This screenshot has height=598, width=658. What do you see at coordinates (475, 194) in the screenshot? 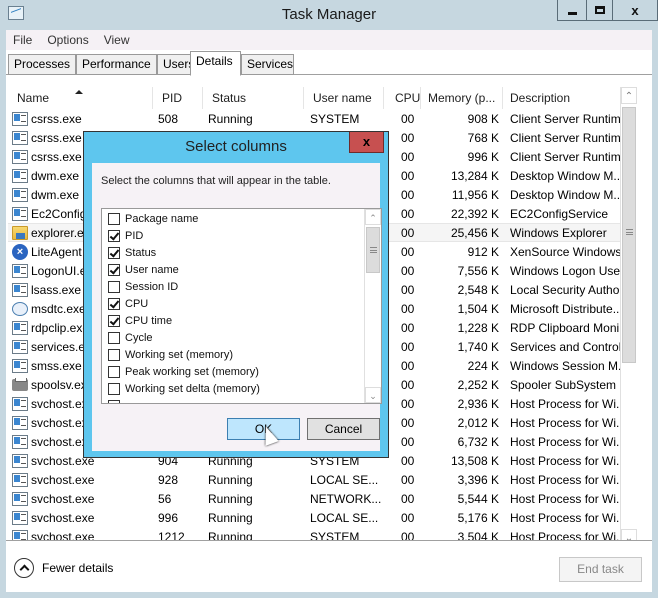
I see `process-memory: 11,956 K` at bounding box center [475, 194].